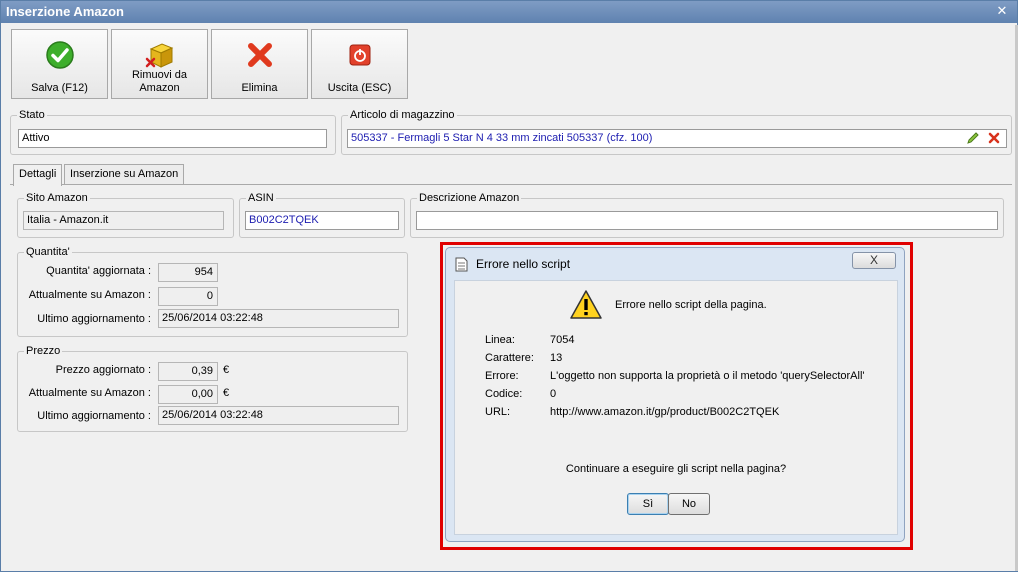 The height and width of the screenshot is (572, 1018). I want to click on descrizione-legend: Descrizione Amazon, so click(469, 198).